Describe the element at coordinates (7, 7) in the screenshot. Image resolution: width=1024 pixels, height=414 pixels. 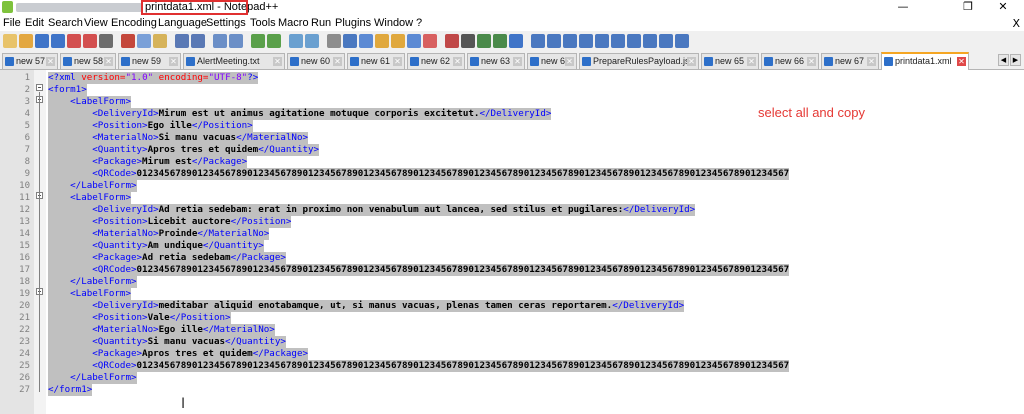
I see `notepadpp-app-icon` at that location.